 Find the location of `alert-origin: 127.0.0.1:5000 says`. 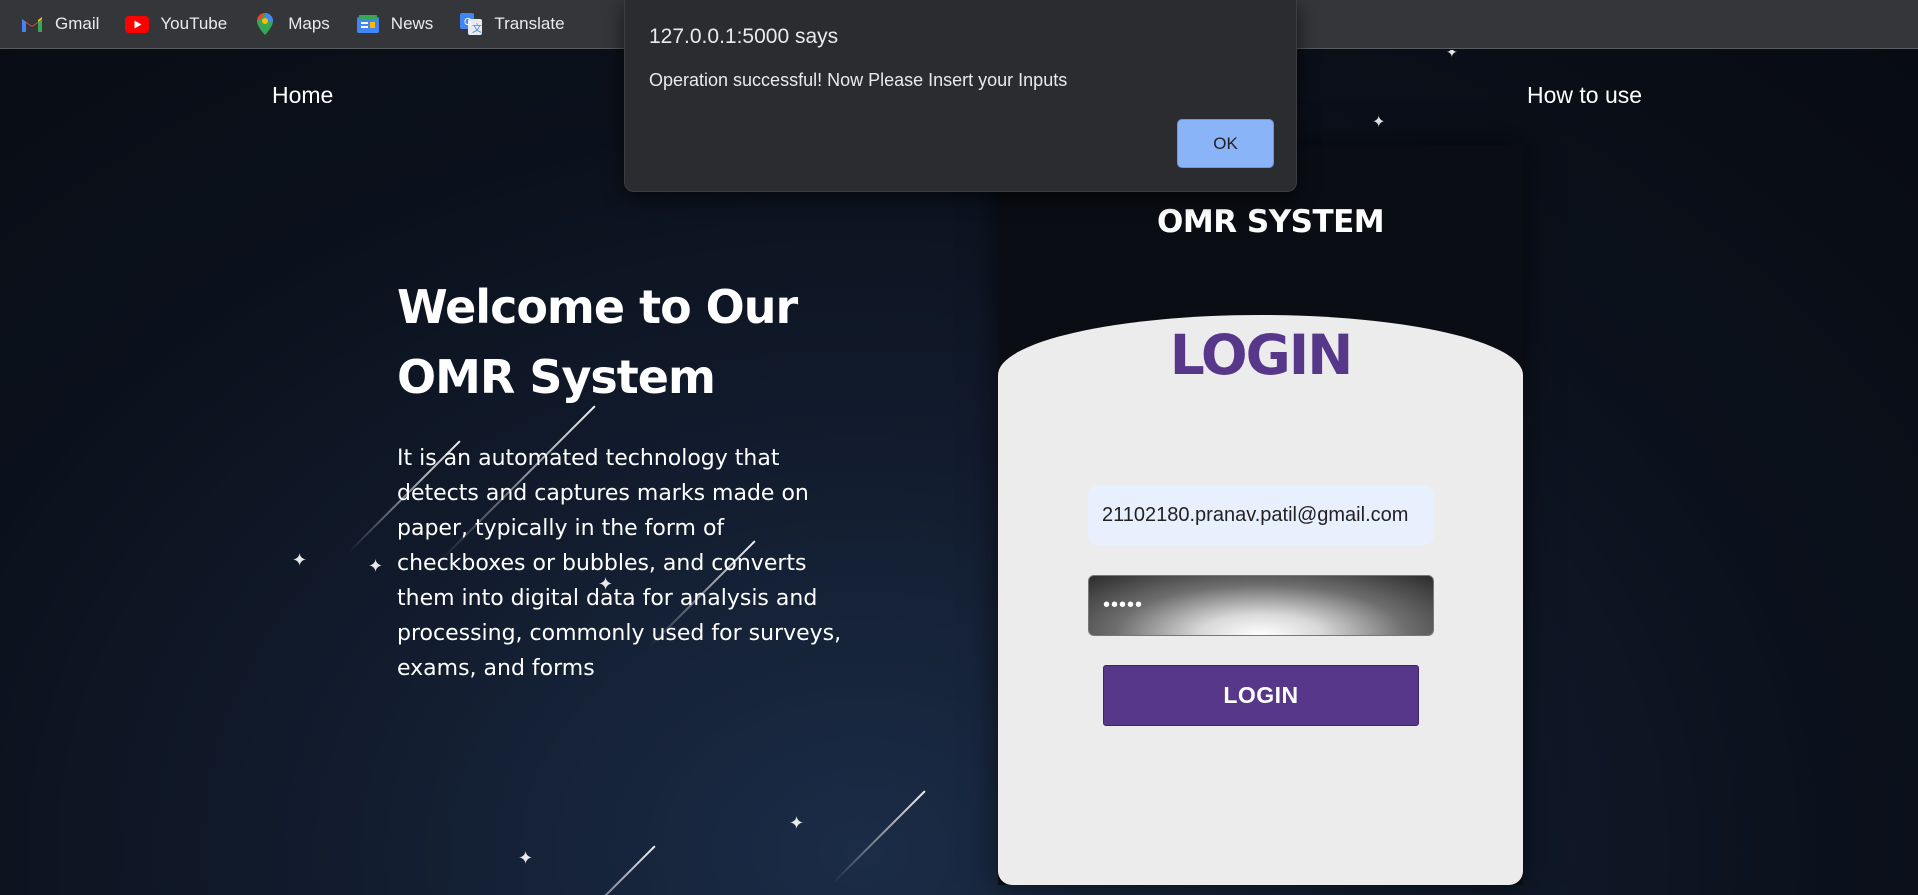

alert-origin: 127.0.0.1:5000 says is located at coordinates (744, 36).